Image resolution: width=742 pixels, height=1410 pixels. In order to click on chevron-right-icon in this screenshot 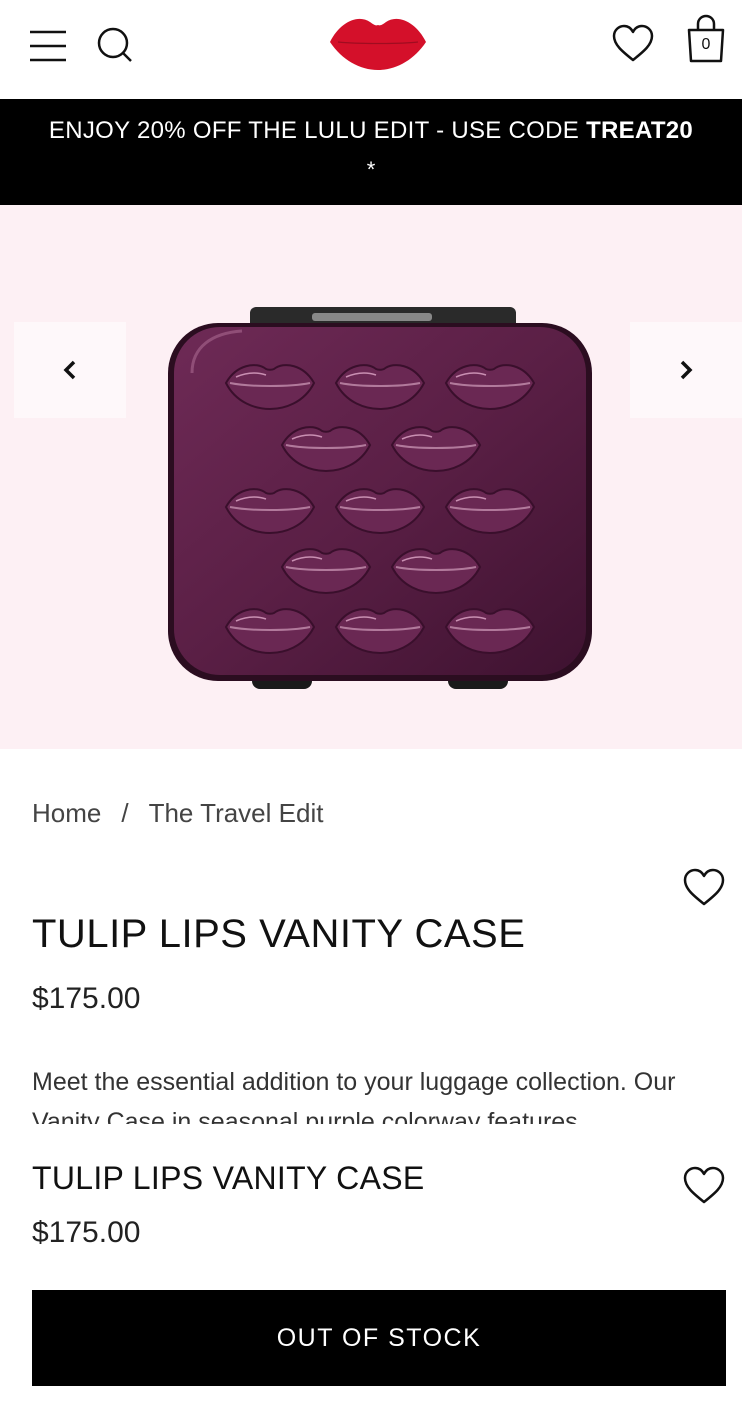, I will do `click(686, 370)`.